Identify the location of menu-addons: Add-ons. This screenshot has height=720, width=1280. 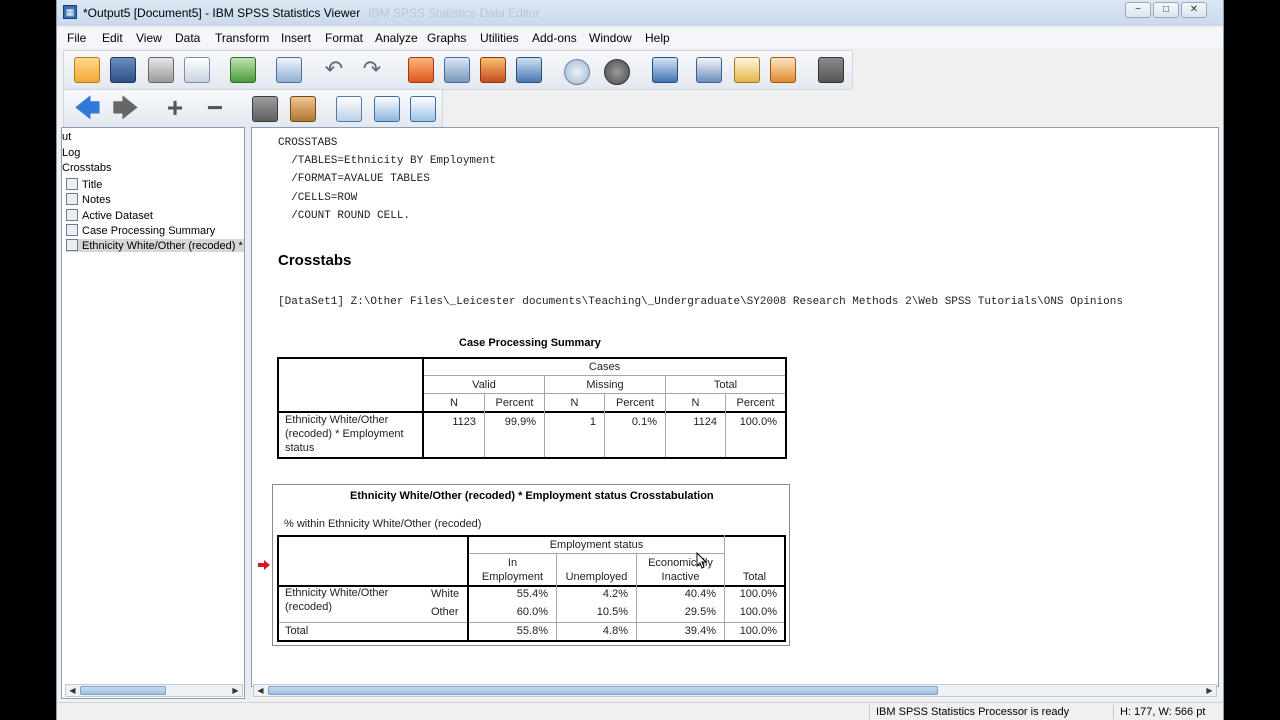
(554, 38).